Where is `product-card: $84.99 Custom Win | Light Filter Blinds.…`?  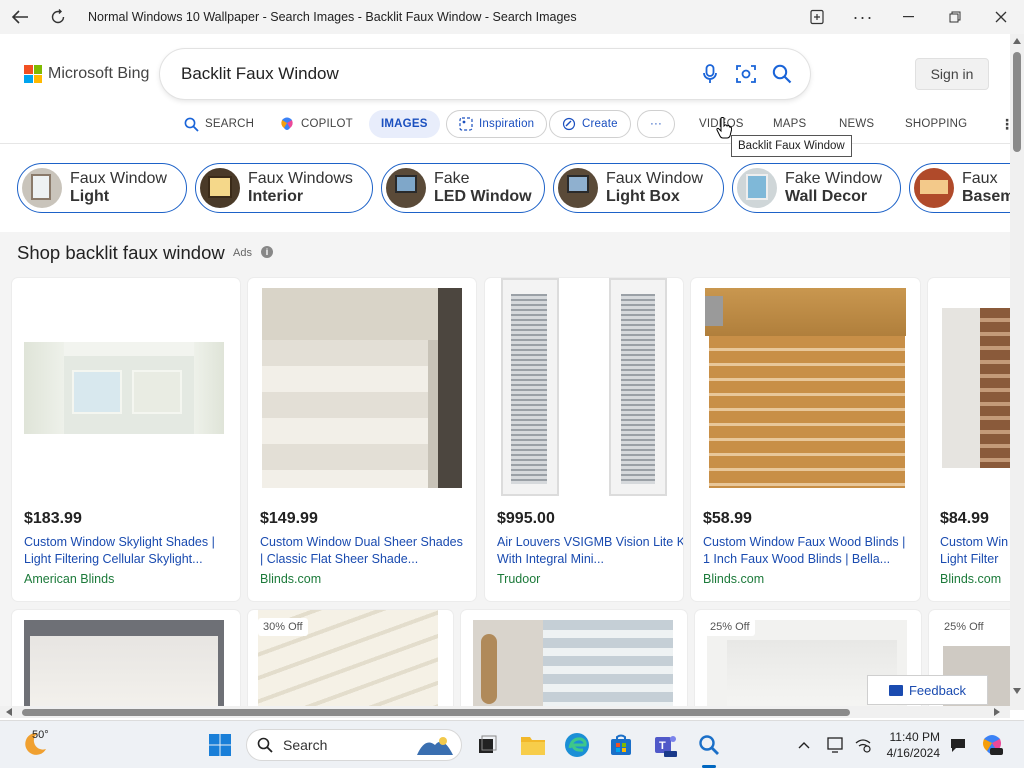 product-card: $84.99 Custom Win | Light Filter Blinds.… is located at coordinates (969, 439).